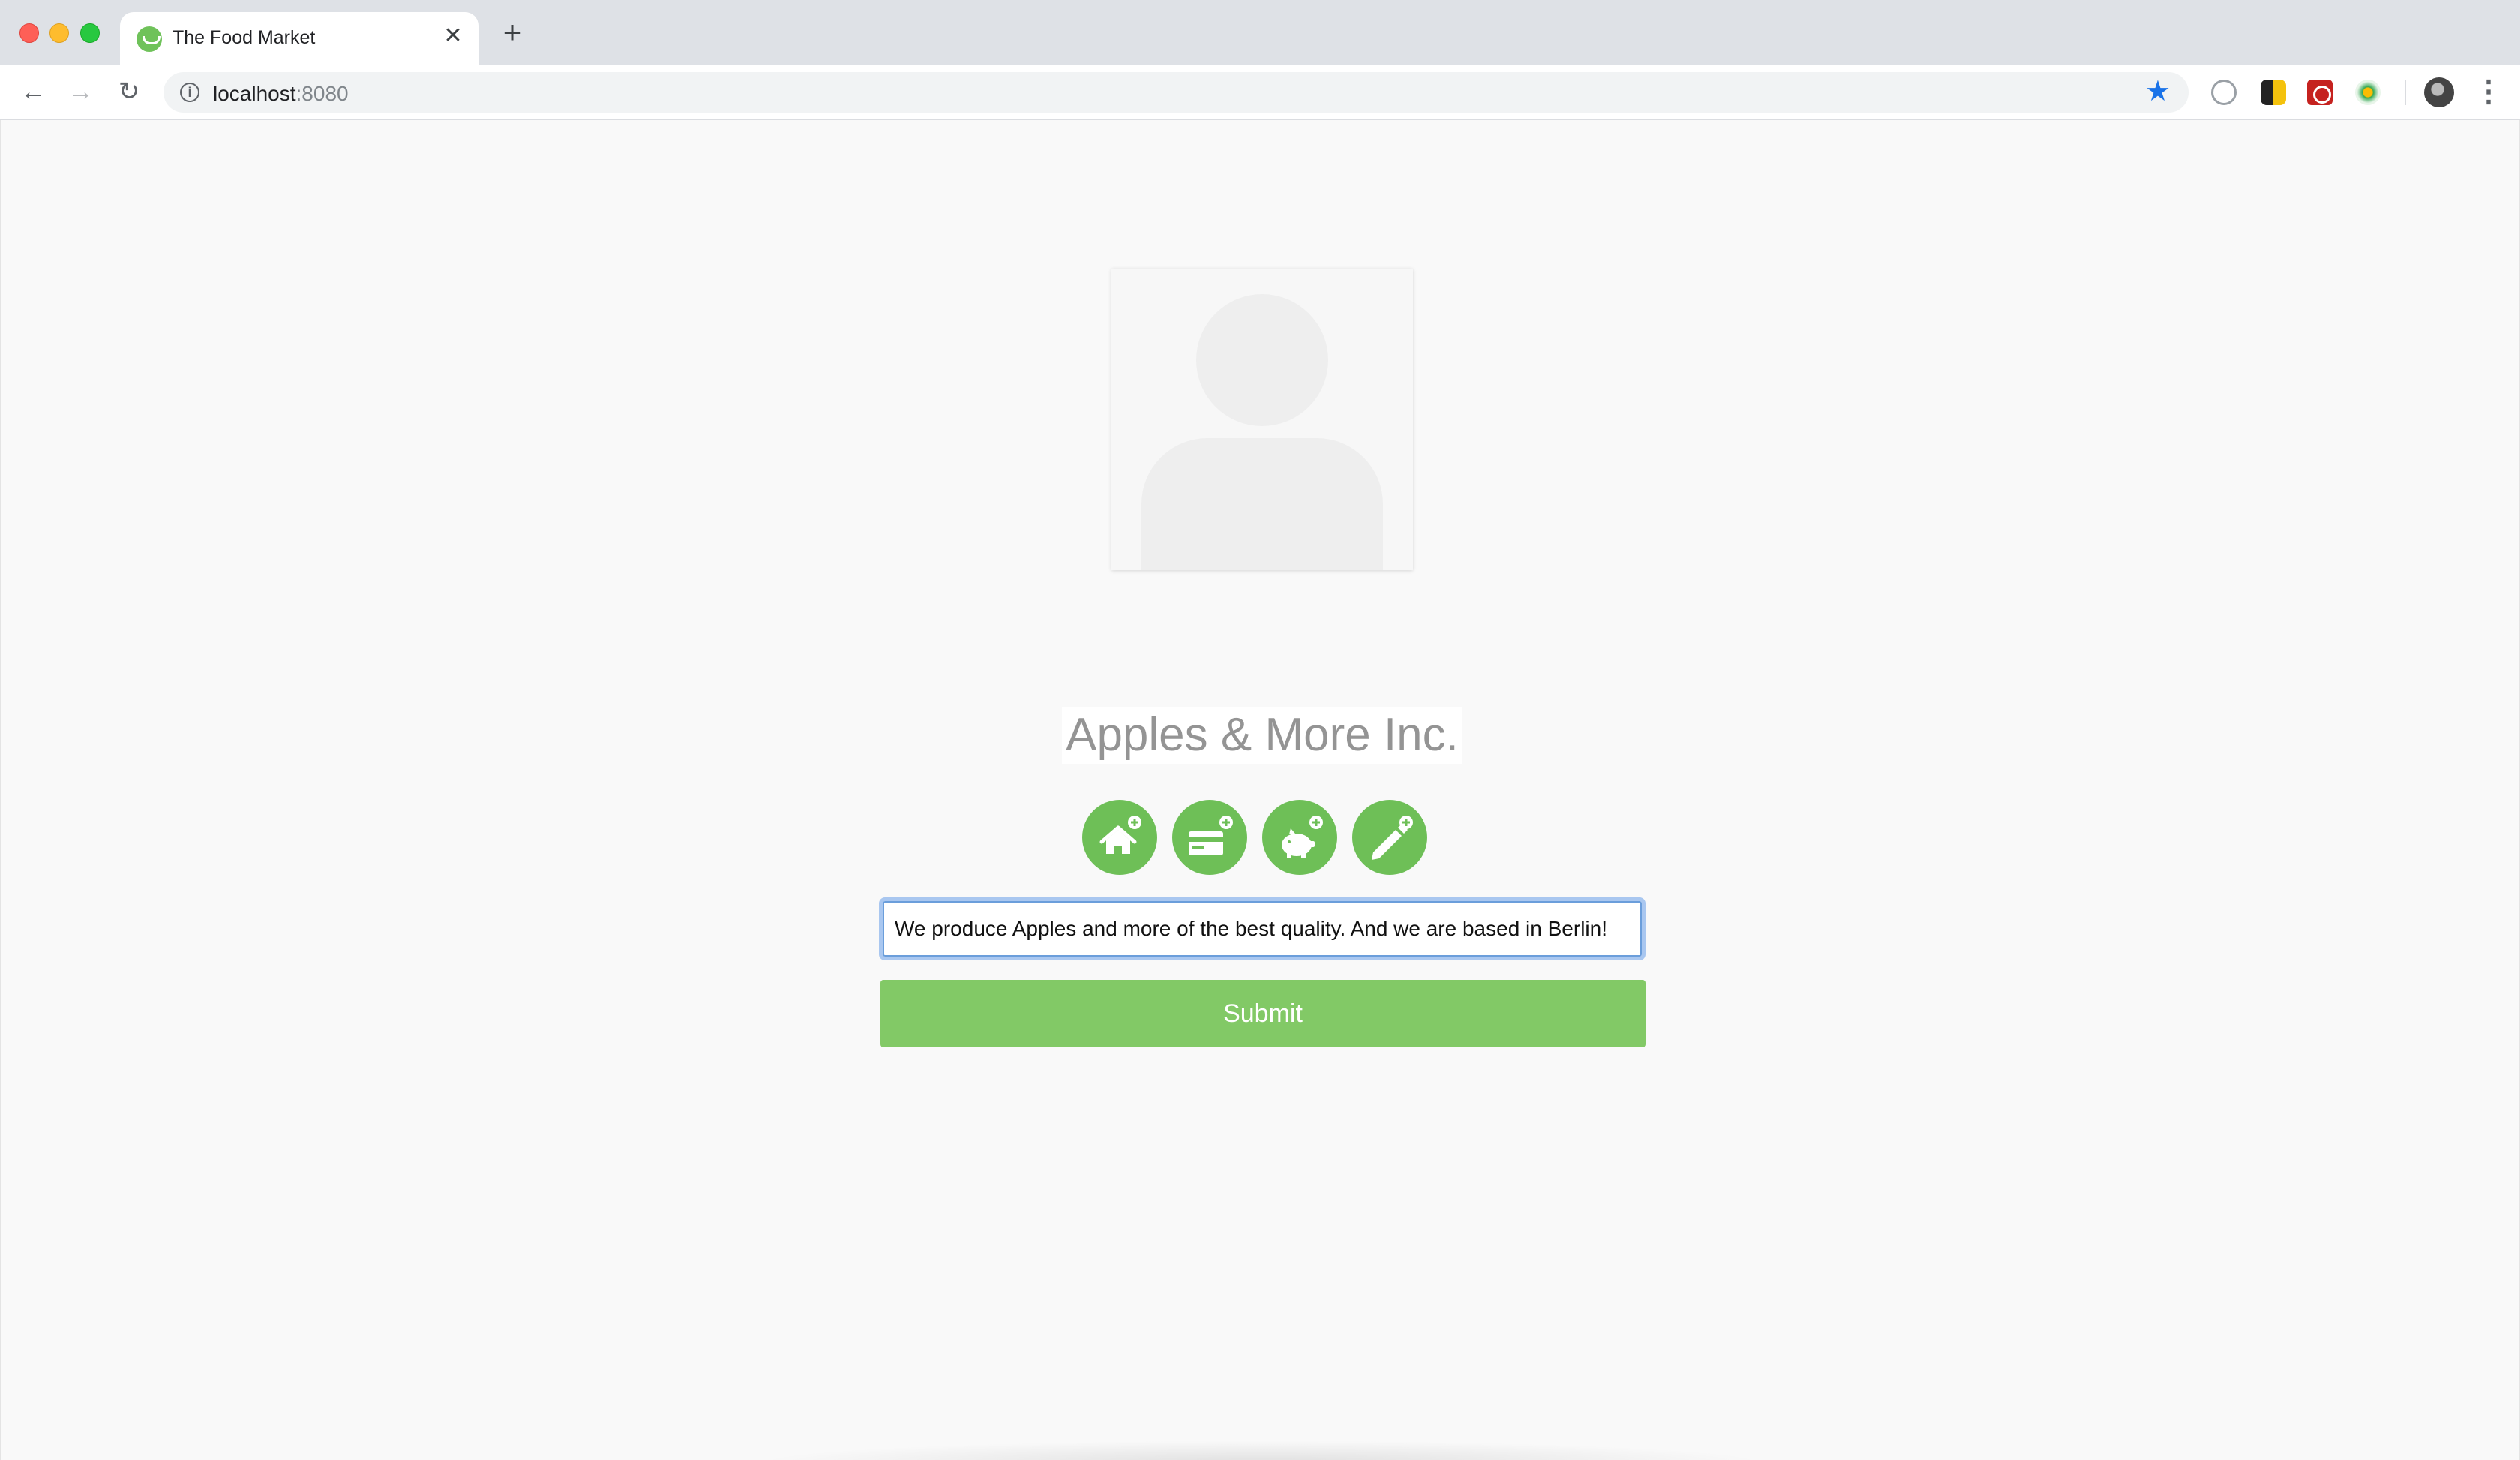 This screenshot has height=1460, width=2520. Describe the element at coordinates (2223, 92) in the screenshot. I see `extension-circle-icon` at that location.